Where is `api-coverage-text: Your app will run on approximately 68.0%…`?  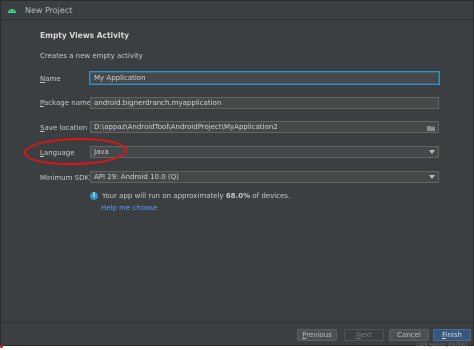 api-coverage-text: Your app will run on approximately 68.0%… is located at coordinates (196, 196).